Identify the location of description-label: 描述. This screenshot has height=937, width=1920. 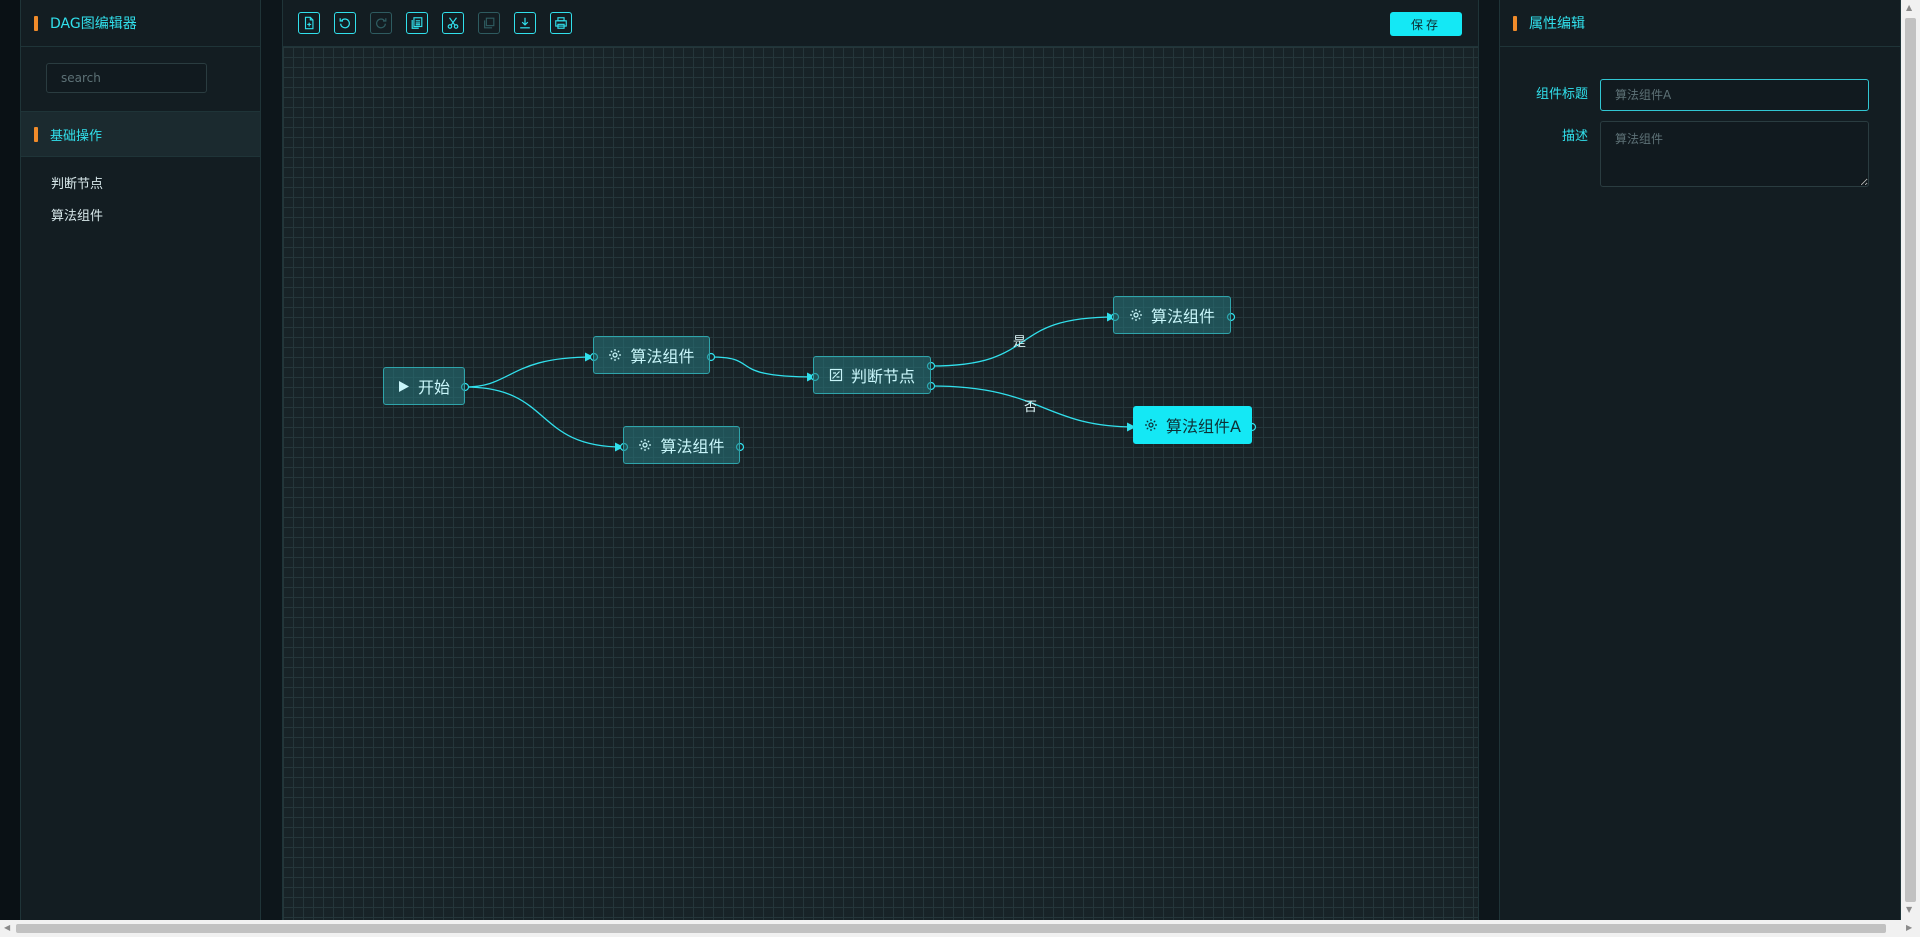
(1574, 136).